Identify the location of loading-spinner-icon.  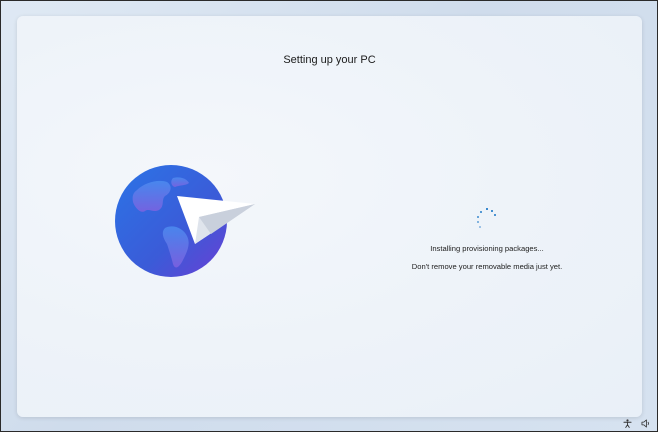
(487, 219).